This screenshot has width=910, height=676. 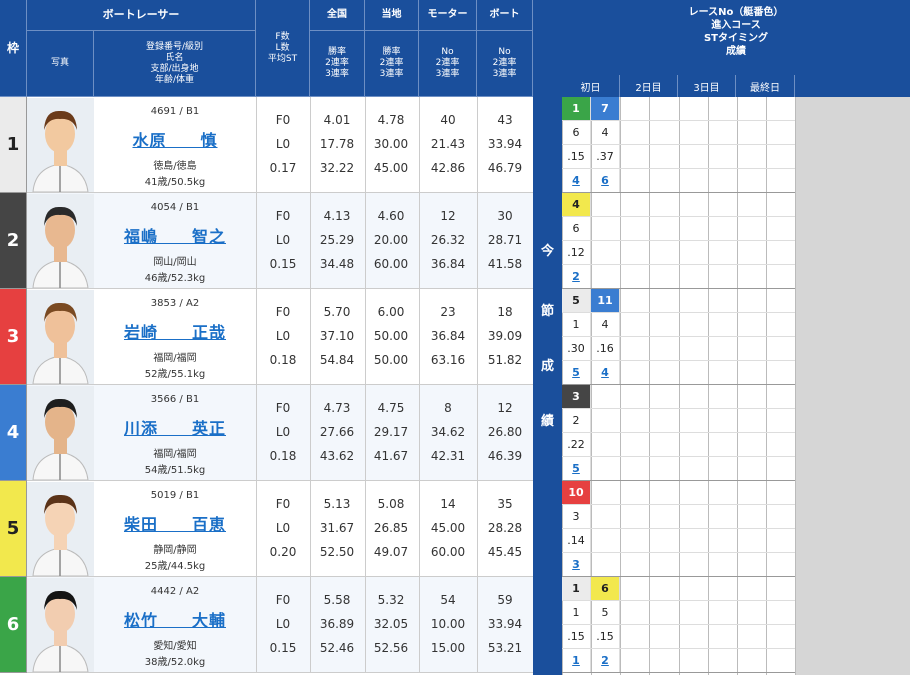 What do you see at coordinates (13, 48) in the screenshot?
I see `waku-header: 枠` at bounding box center [13, 48].